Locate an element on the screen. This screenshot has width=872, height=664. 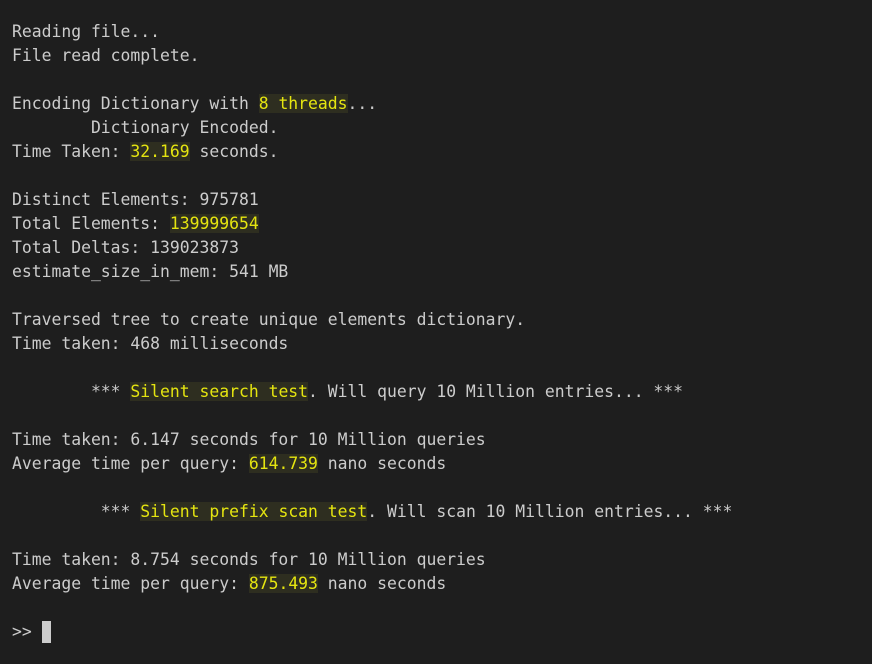
prompt-symbol: >> is located at coordinates (27, 631).